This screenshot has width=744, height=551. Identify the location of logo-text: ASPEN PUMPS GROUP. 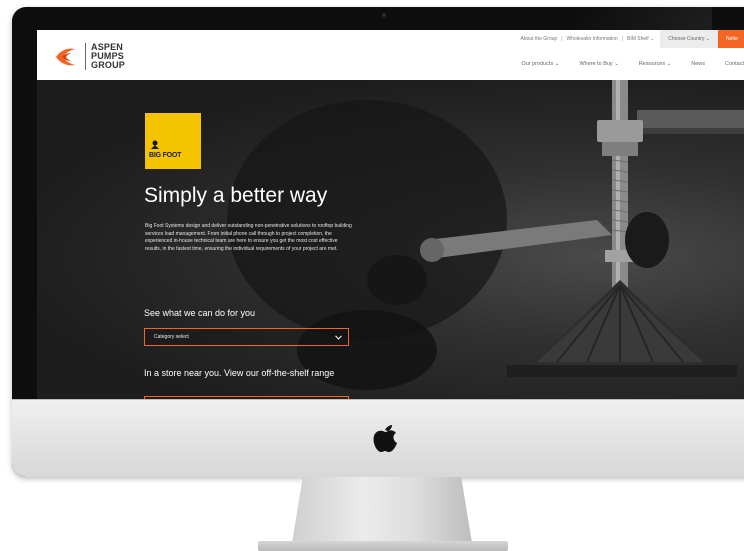
(118, 56).